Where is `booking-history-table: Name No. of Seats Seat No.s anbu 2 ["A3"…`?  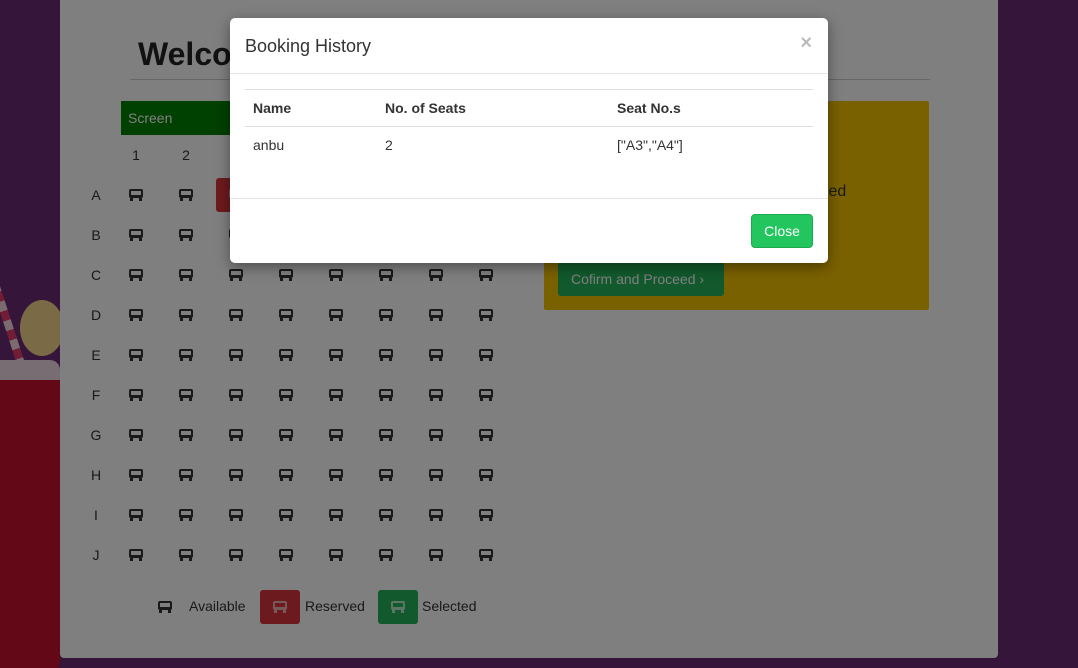
booking-history-table: Name No. of Seats Seat No.s anbu 2 ["A3"… is located at coordinates (529, 126).